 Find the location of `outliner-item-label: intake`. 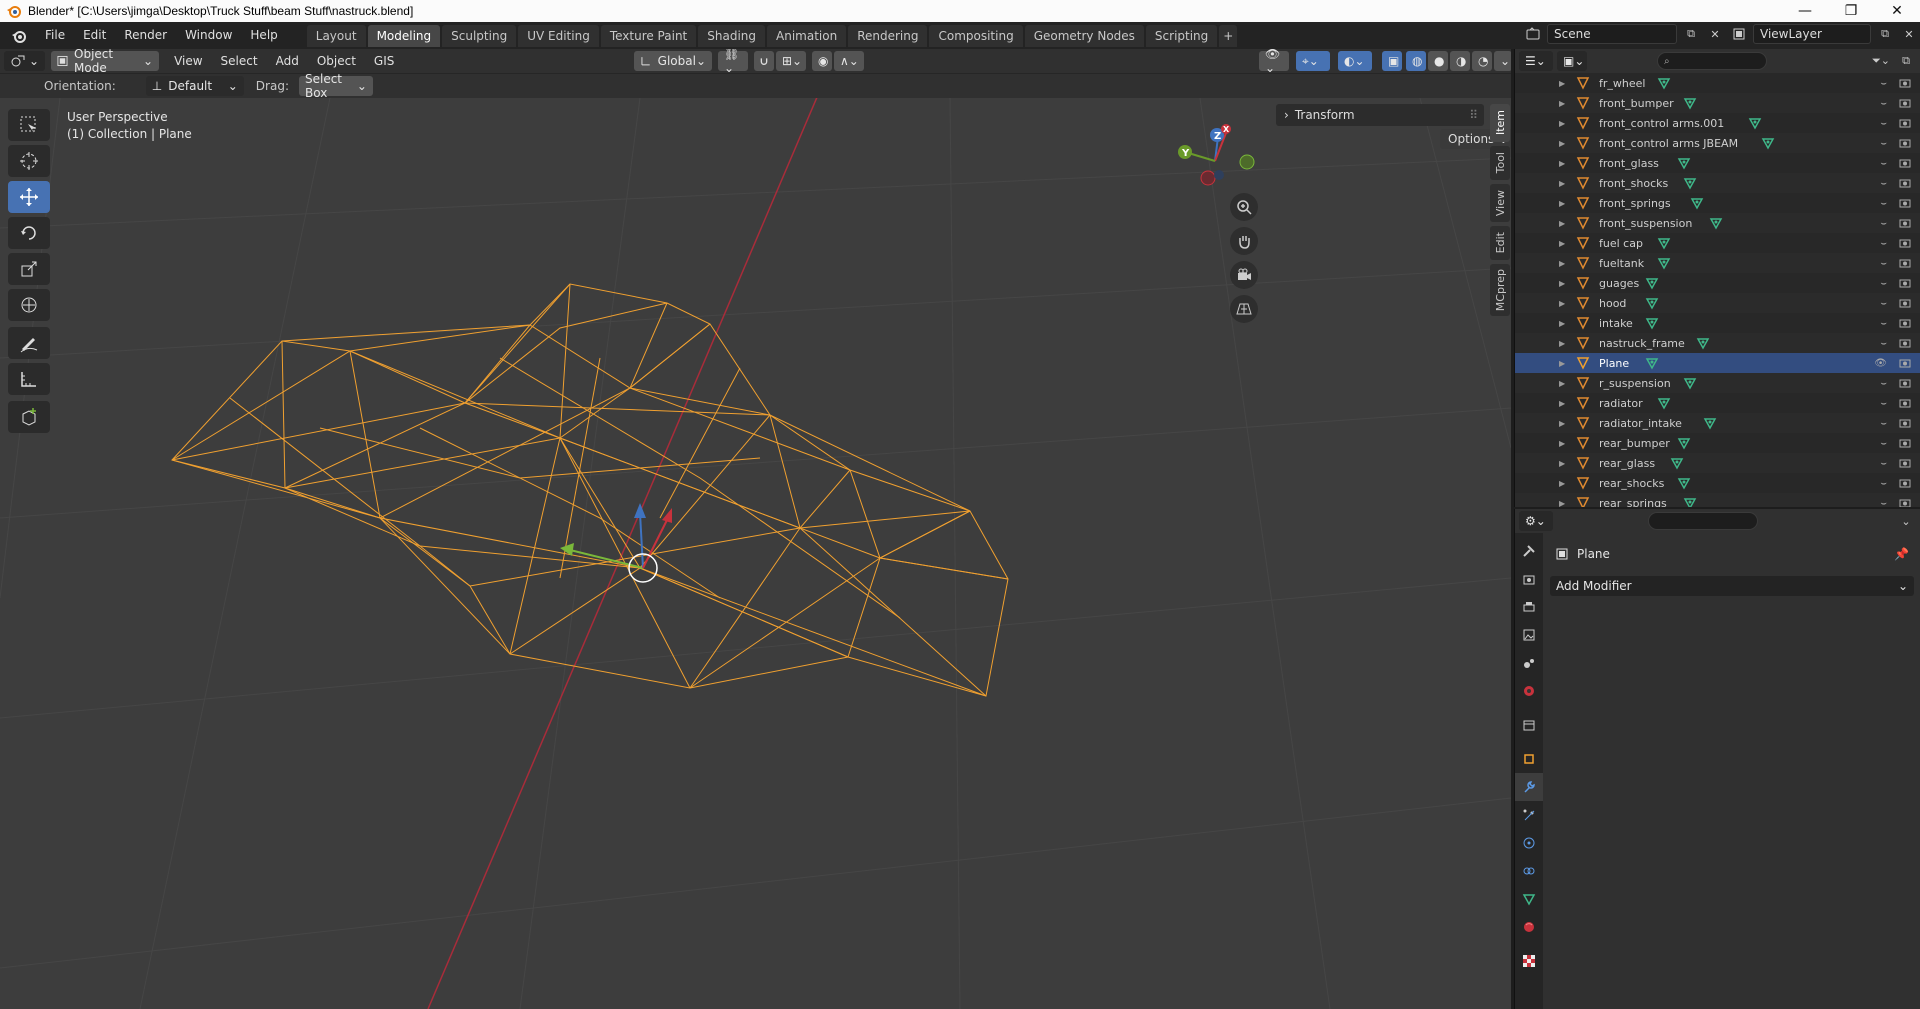

outliner-item-label: intake is located at coordinates (1616, 323).